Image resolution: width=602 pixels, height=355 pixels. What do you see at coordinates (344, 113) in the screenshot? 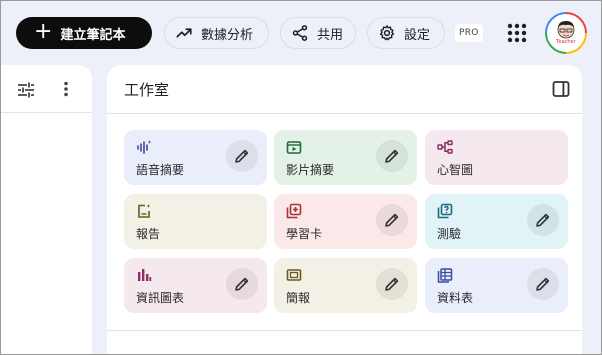
I see `studio-divider` at bounding box center [344, 113].